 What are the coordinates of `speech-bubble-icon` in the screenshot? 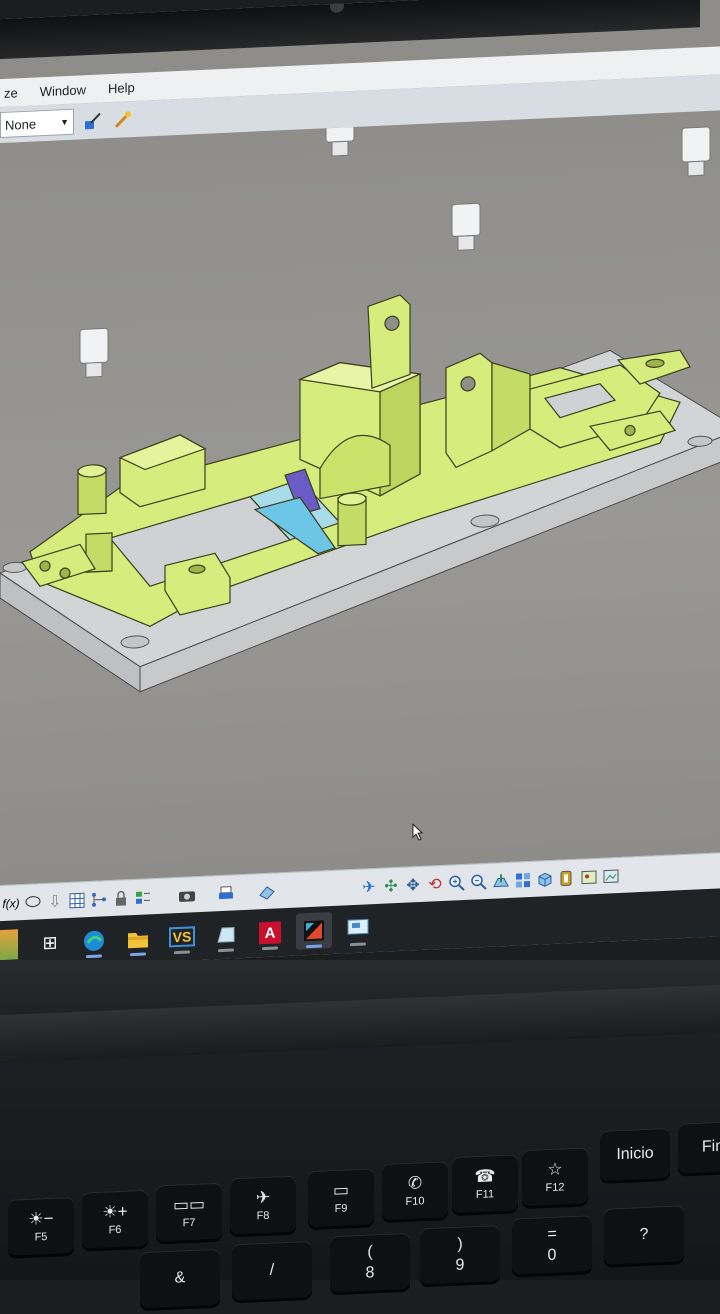 It's located at (33, 902).